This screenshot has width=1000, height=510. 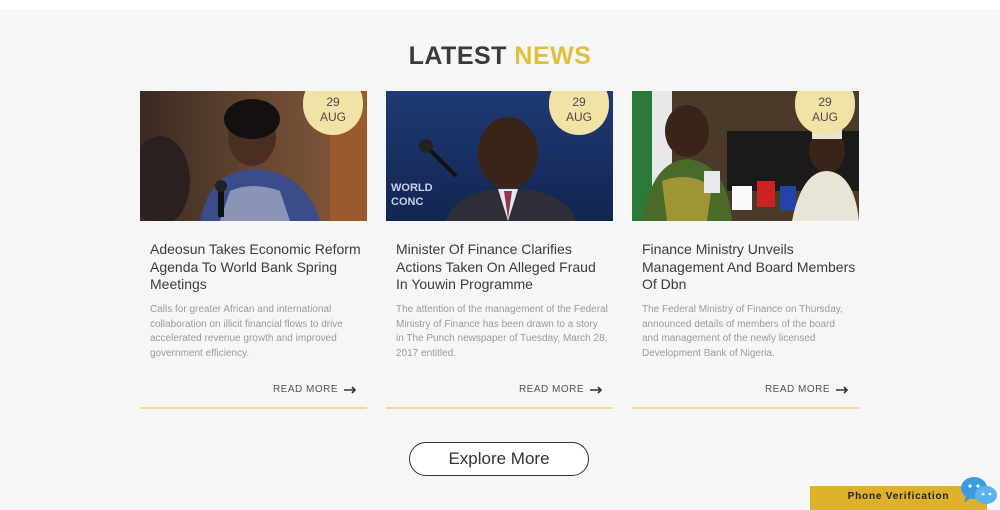 I want to click on section-title-part2: NEWS, so click(x=553, y=56).